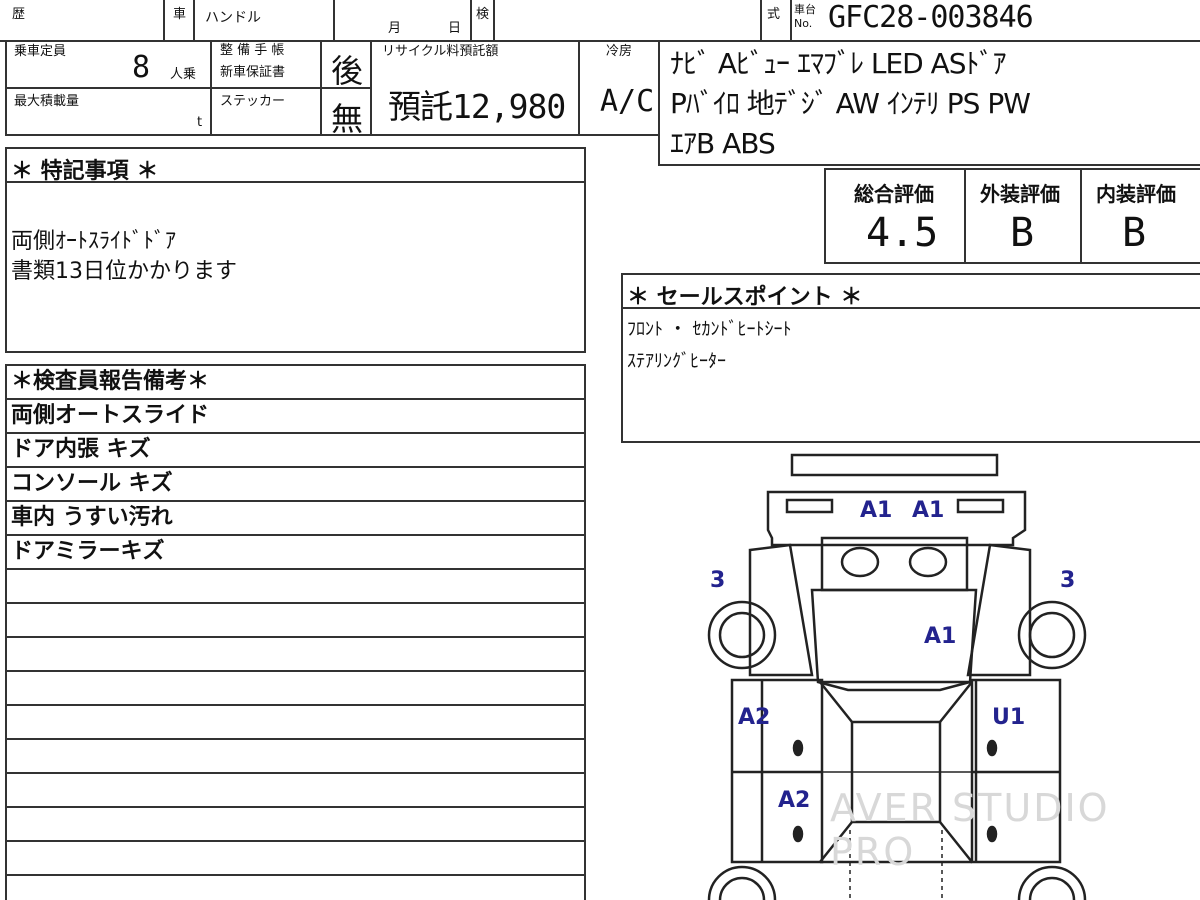  Describe the element at coordinates (745, 297) in the screenshot. I see `sales-points-title: ＊ セールスポイント ＊` at that location.